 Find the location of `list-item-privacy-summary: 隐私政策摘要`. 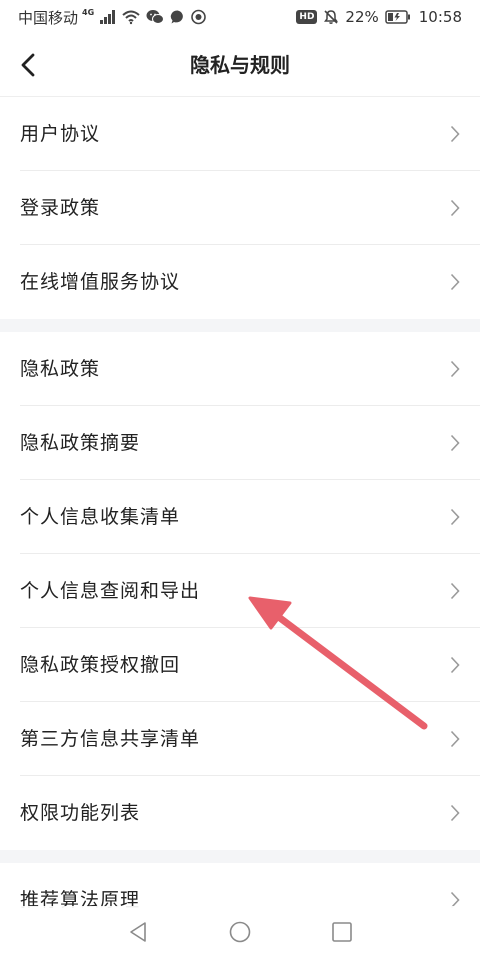

list-item-privacy-summary: 隐私政策摘要 is located at coordinates (240, 443).